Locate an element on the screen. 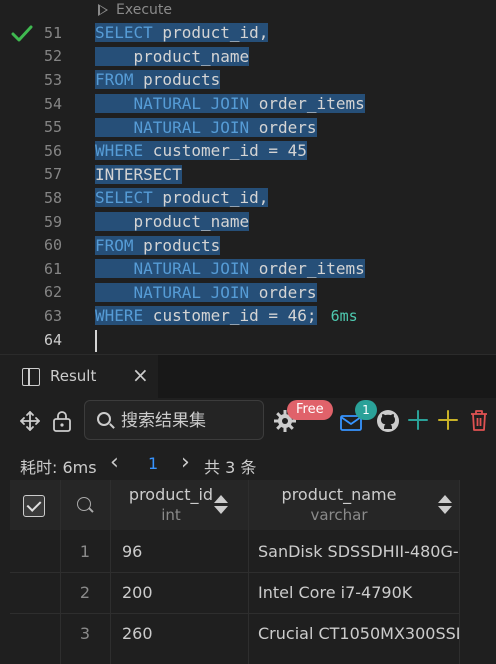  line-number: 62 is located at coordinates (52, 292).